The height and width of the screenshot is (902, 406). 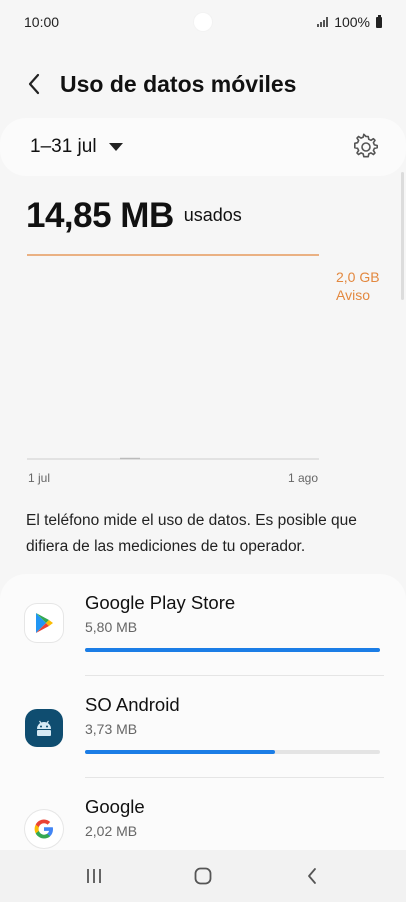 What do you see at coordinates (34, 84) in the screenshot?
I see `back-icon` at bounding box center [34, 84].